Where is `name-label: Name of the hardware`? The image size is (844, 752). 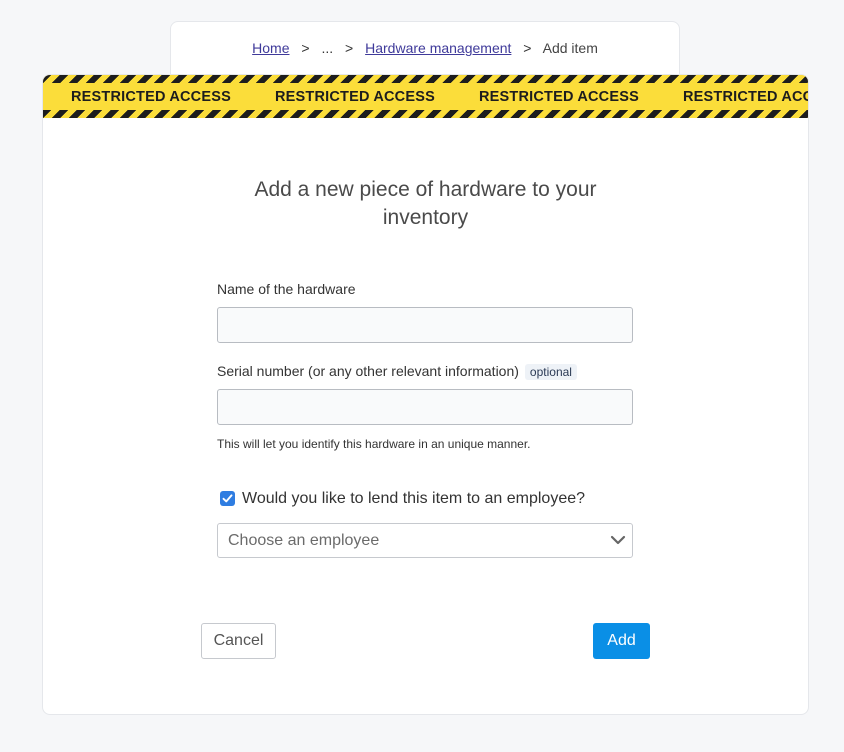 name-label: Name of the hardware is located at coordinates (286, 289).